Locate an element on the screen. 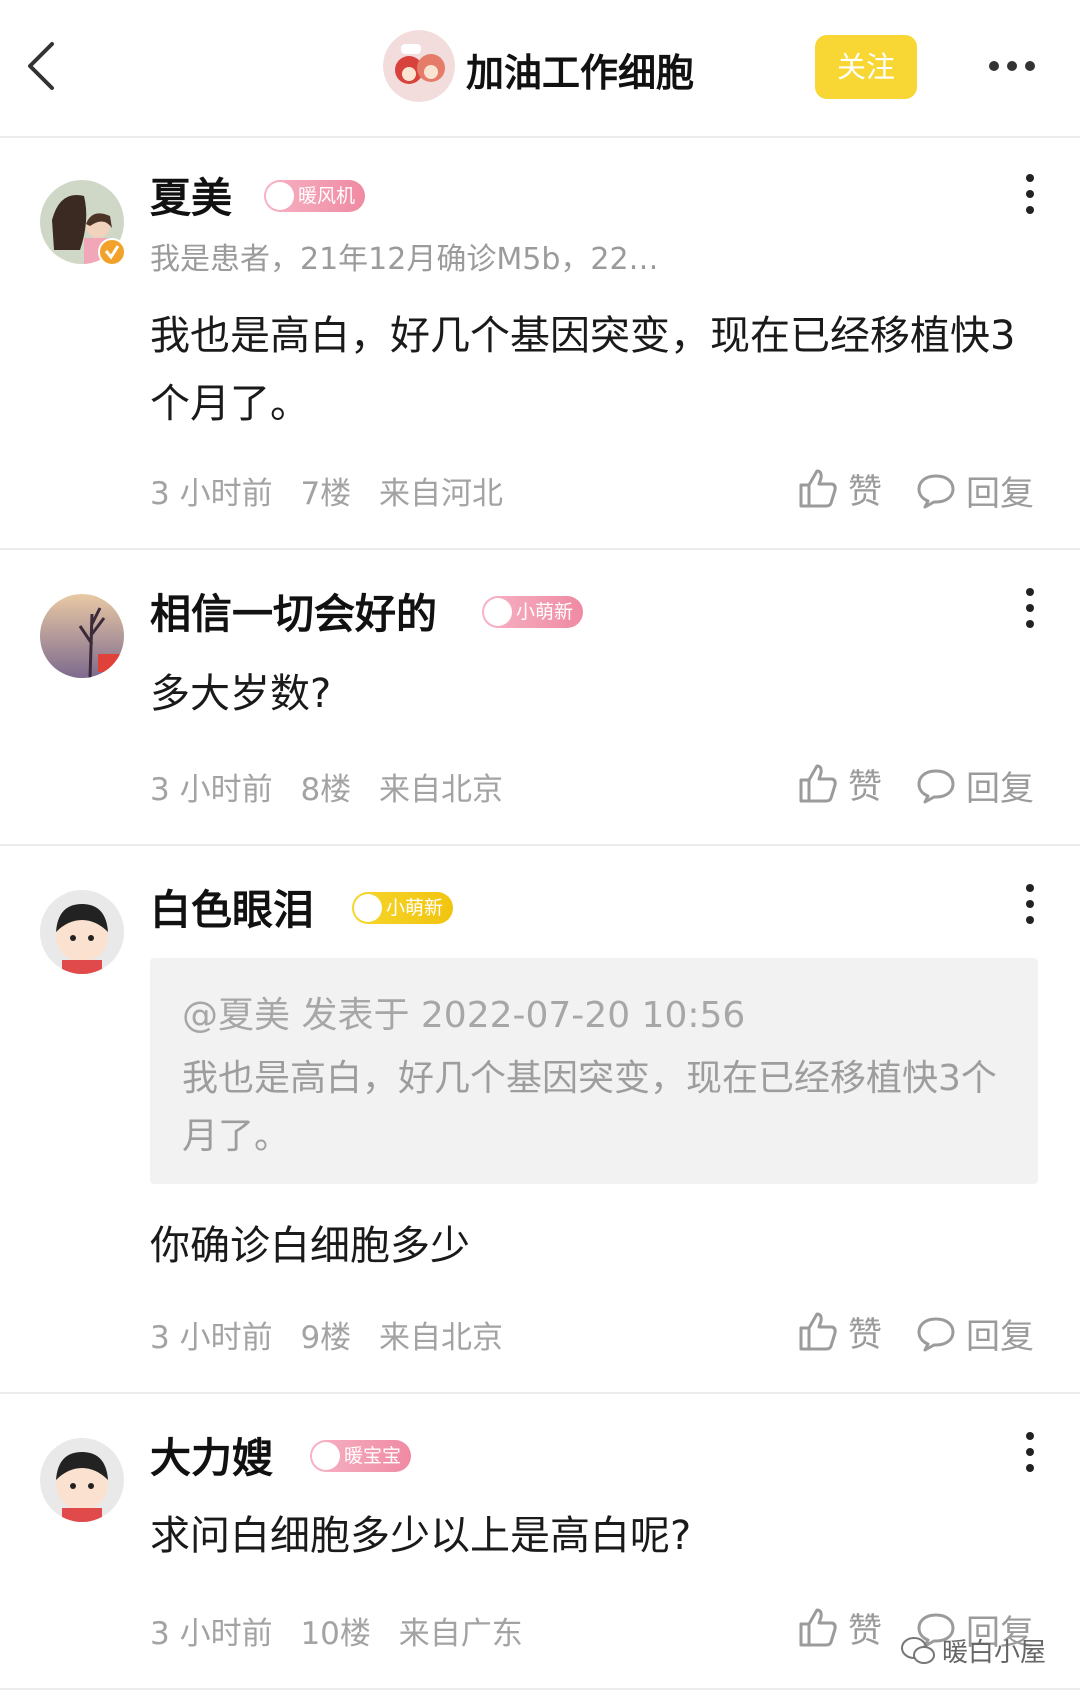  comment-floor: 7楼 is located at coordinates (326, 494).